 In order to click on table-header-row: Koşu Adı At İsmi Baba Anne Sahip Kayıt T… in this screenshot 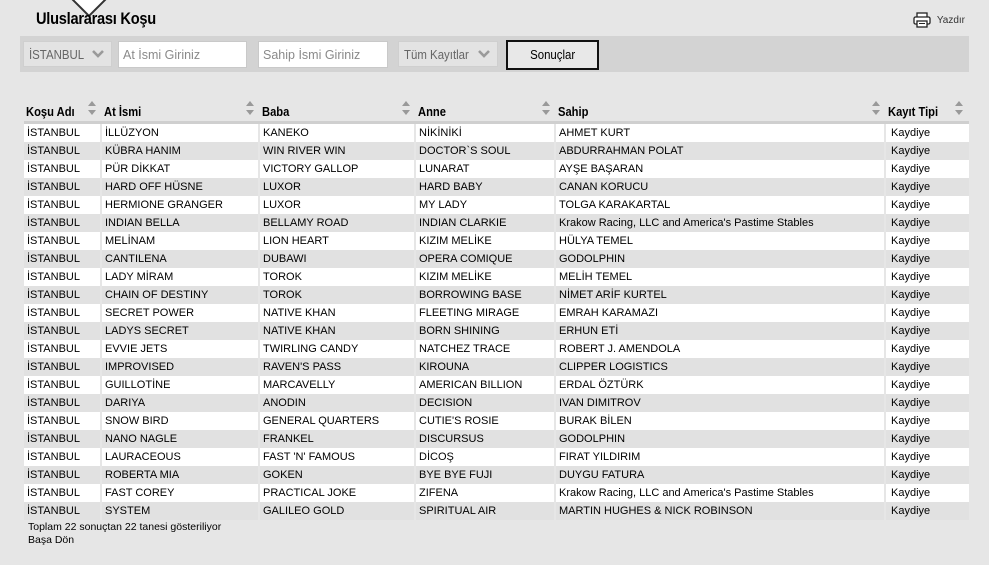, I will do `click(496, 110)`.